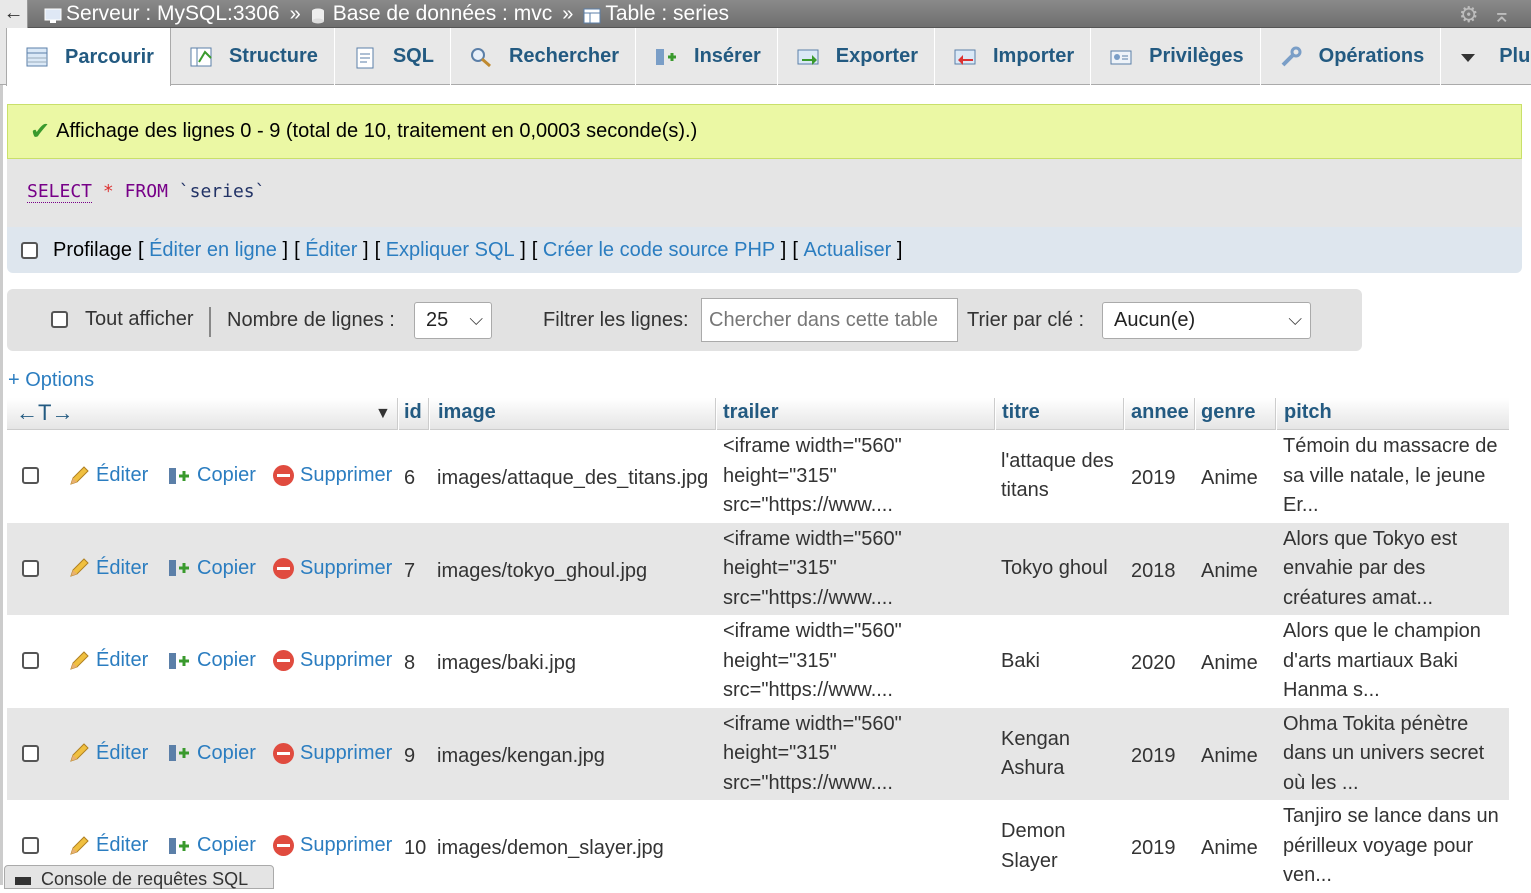  What do you see at coordinates (14, 14) in the screenshot?
I see `back-arrow-icon: ←` at bounding box center [14, 14].